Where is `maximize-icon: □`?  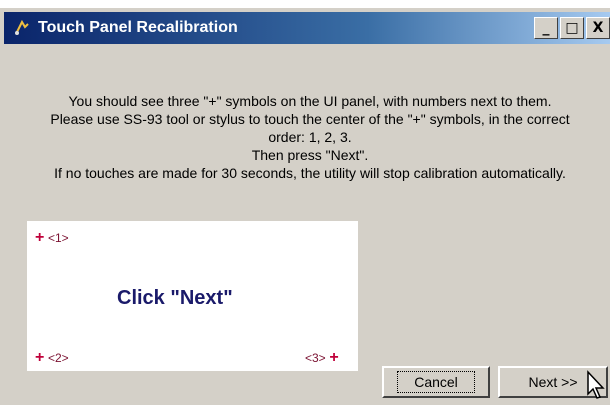
maximize-icon: □ is located at coordinates (572, 28).